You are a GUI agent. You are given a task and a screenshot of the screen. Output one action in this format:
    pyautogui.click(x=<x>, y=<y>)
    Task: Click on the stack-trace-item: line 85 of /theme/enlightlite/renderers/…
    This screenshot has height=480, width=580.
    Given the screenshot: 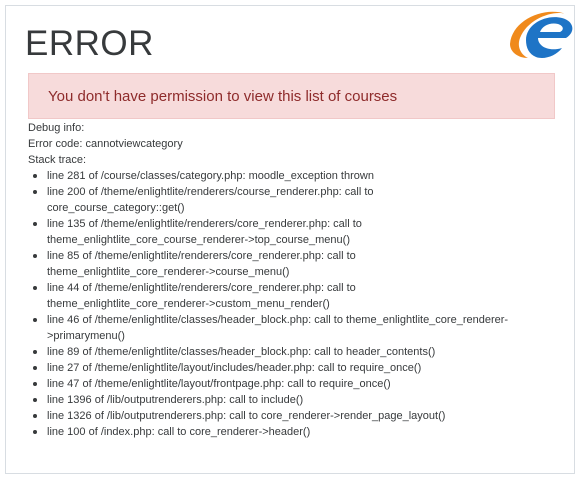 What is the action you would take?
    pyautogui.click(x=295, y=264)
    